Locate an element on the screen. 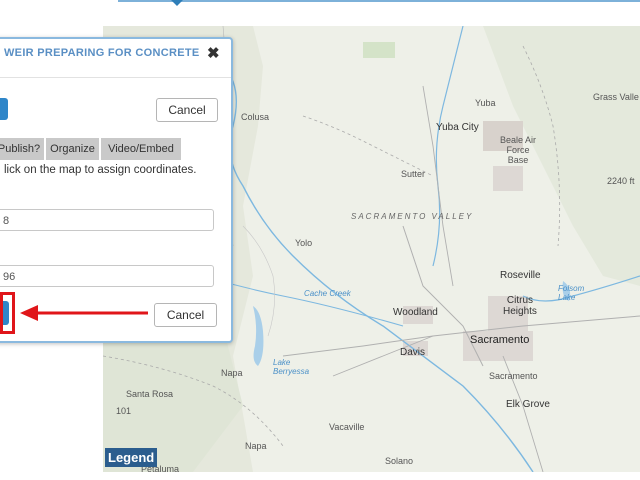 The image size is (640, 480). coordinates-hint: lick on the map to assign coordinates. is located at coordinates (100, 170).